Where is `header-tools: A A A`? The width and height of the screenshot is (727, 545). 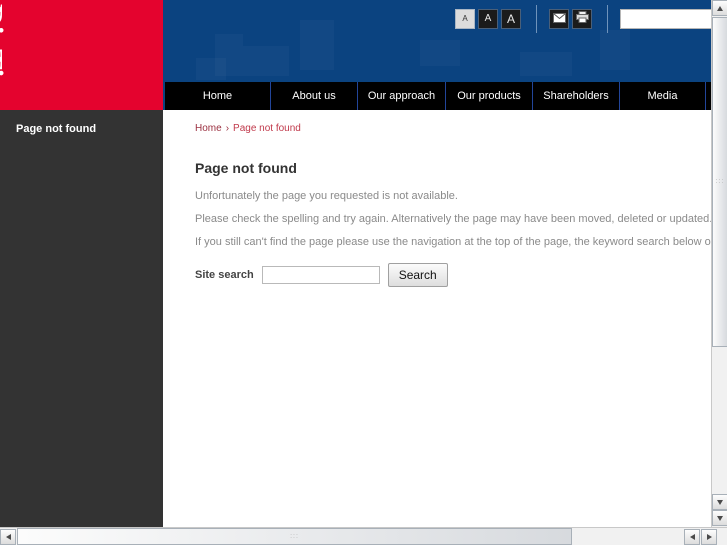 header-tools: A A A is located at coordinates (583, 19).